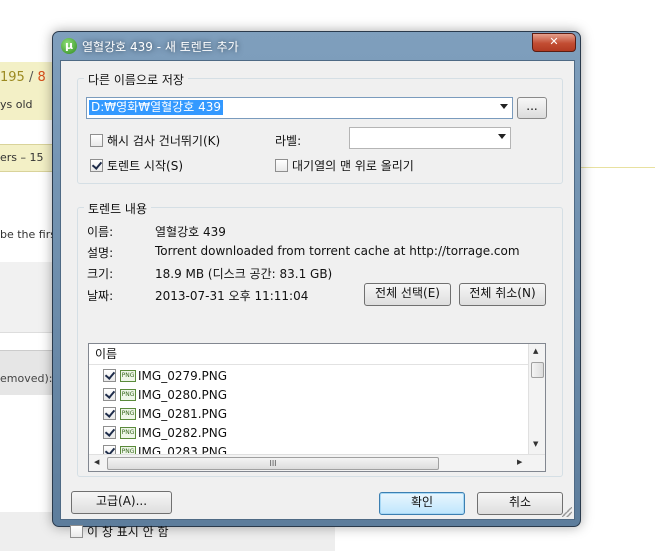 The image size is (655, 551). What do you see at coordinates (96, 165) in the screenshot?
I see `start-torrent-checkbox-box` at bounding box center [96, 165].